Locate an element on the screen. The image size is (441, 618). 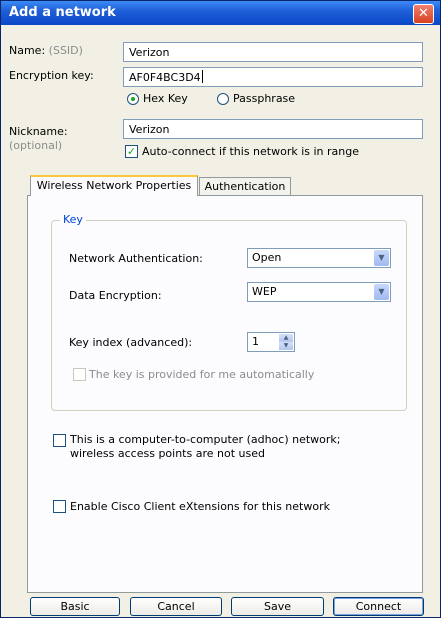
window-title: Add a network is located at coordinates (62, 12).